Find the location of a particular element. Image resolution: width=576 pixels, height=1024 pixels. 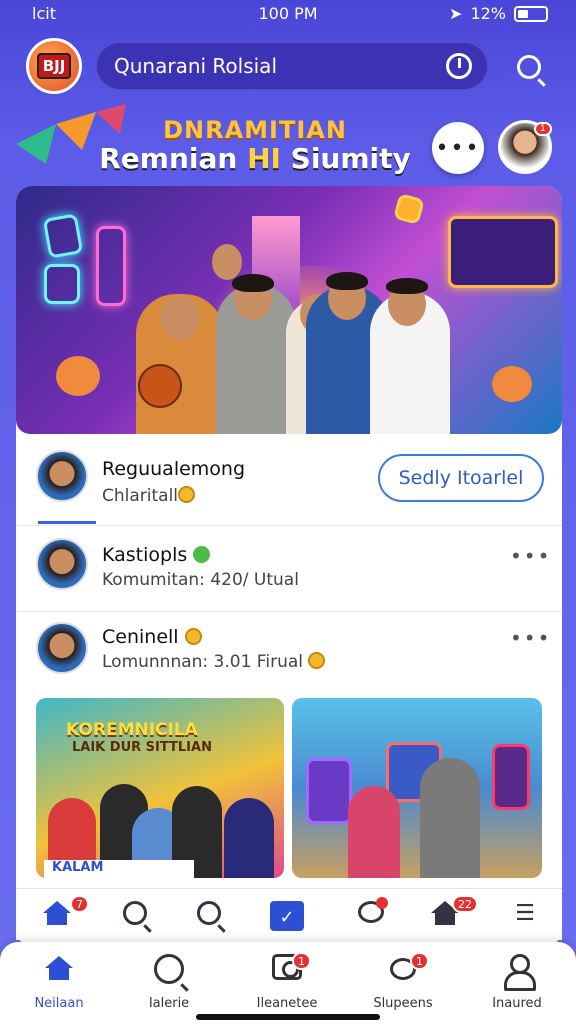

location-icon: ➤ is located at coordinates (456, 13).